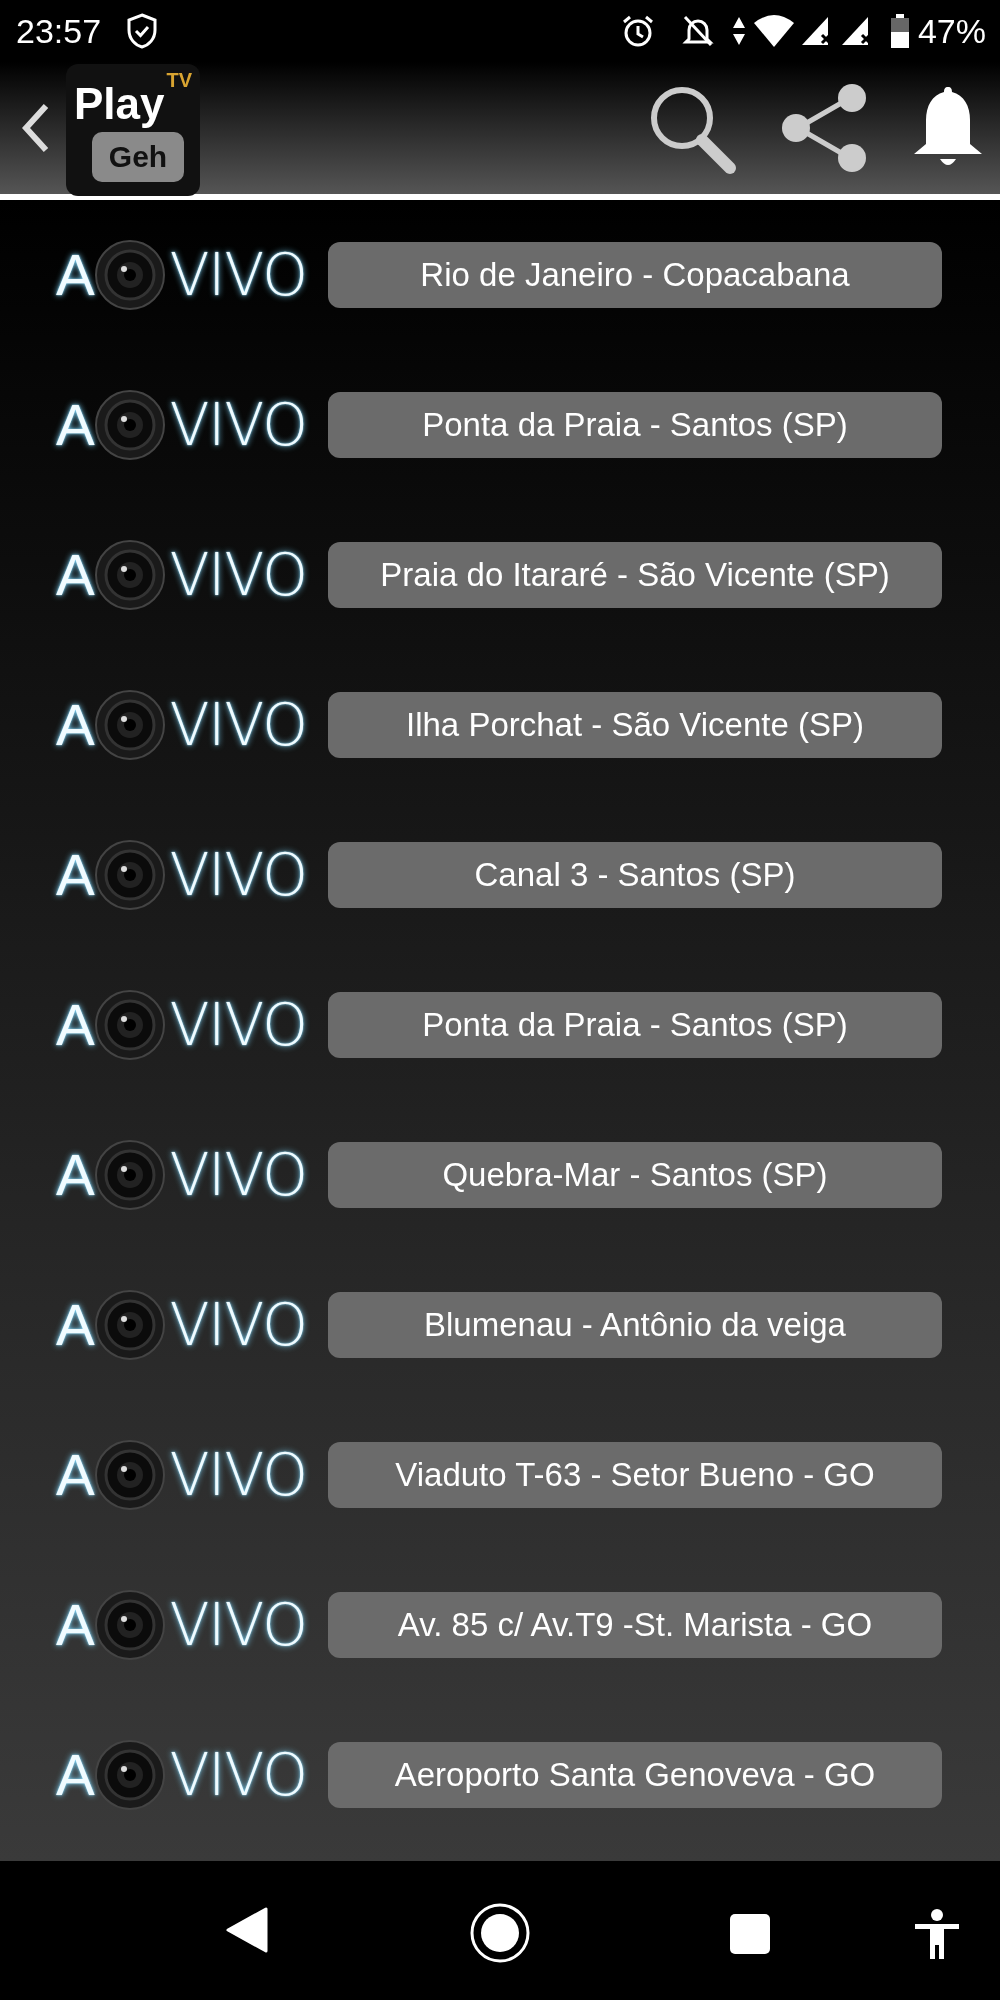  Describe the element at coordinates (635, 1775) in the screenshot. I see `stream-button: Aeroporto Santa Genoveva - GO` at that location.